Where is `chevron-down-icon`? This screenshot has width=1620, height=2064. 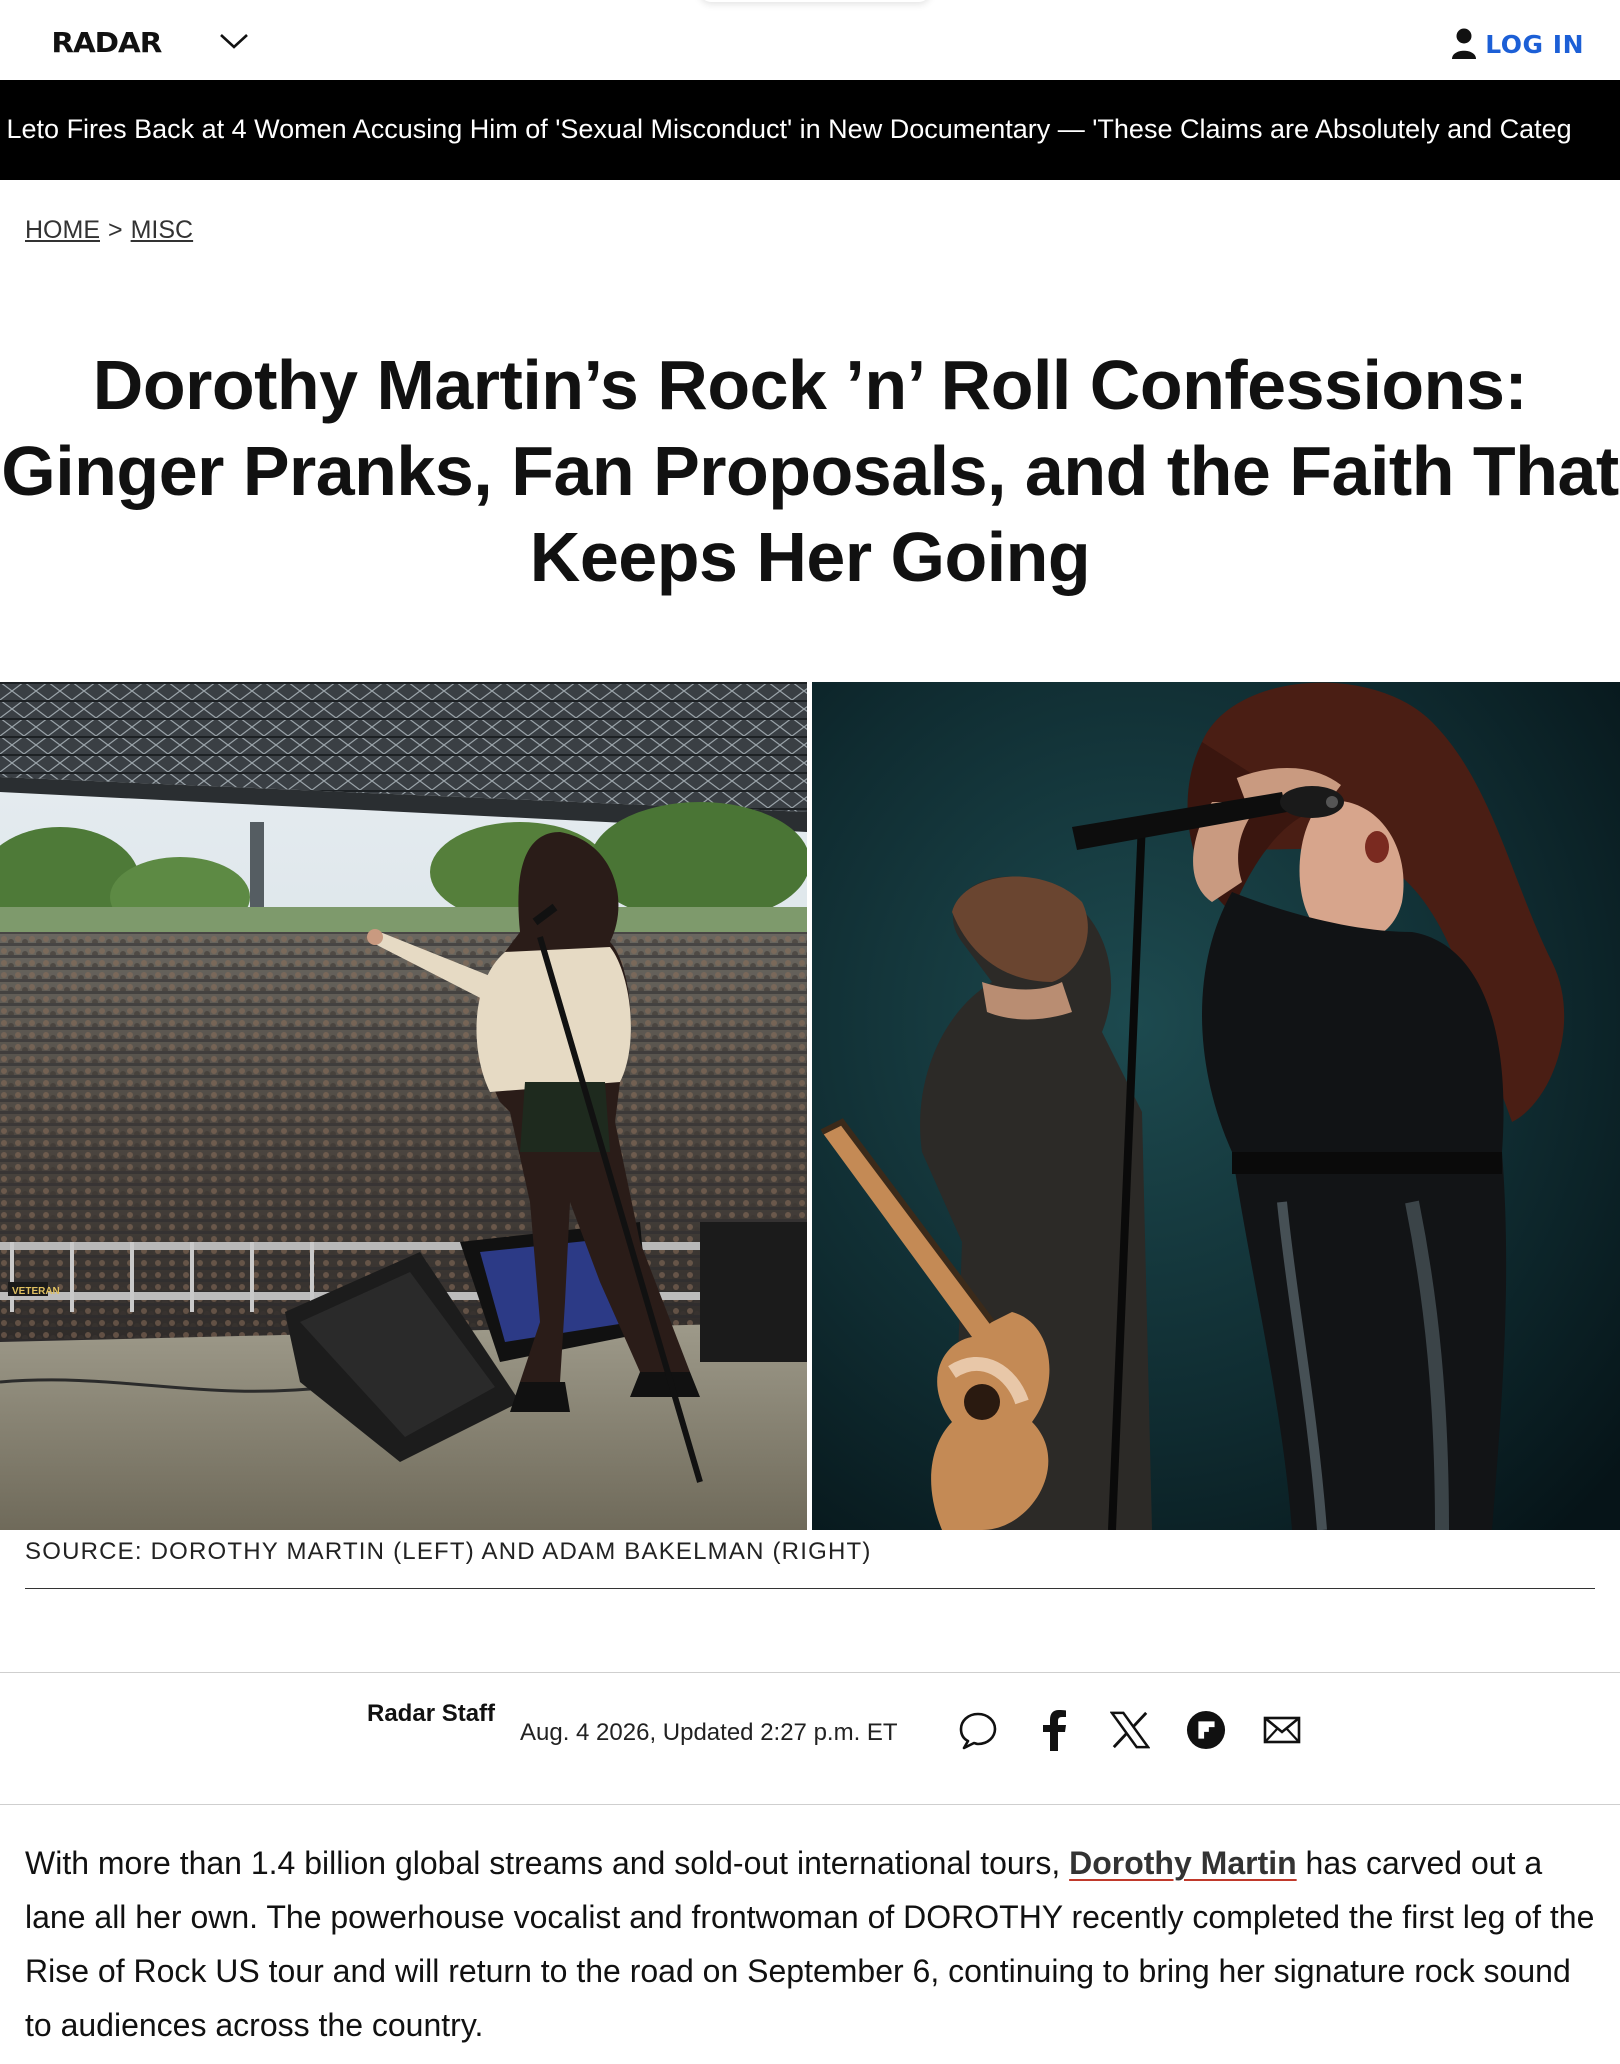
chevron-down-icon is located at coordinates (234, 41).